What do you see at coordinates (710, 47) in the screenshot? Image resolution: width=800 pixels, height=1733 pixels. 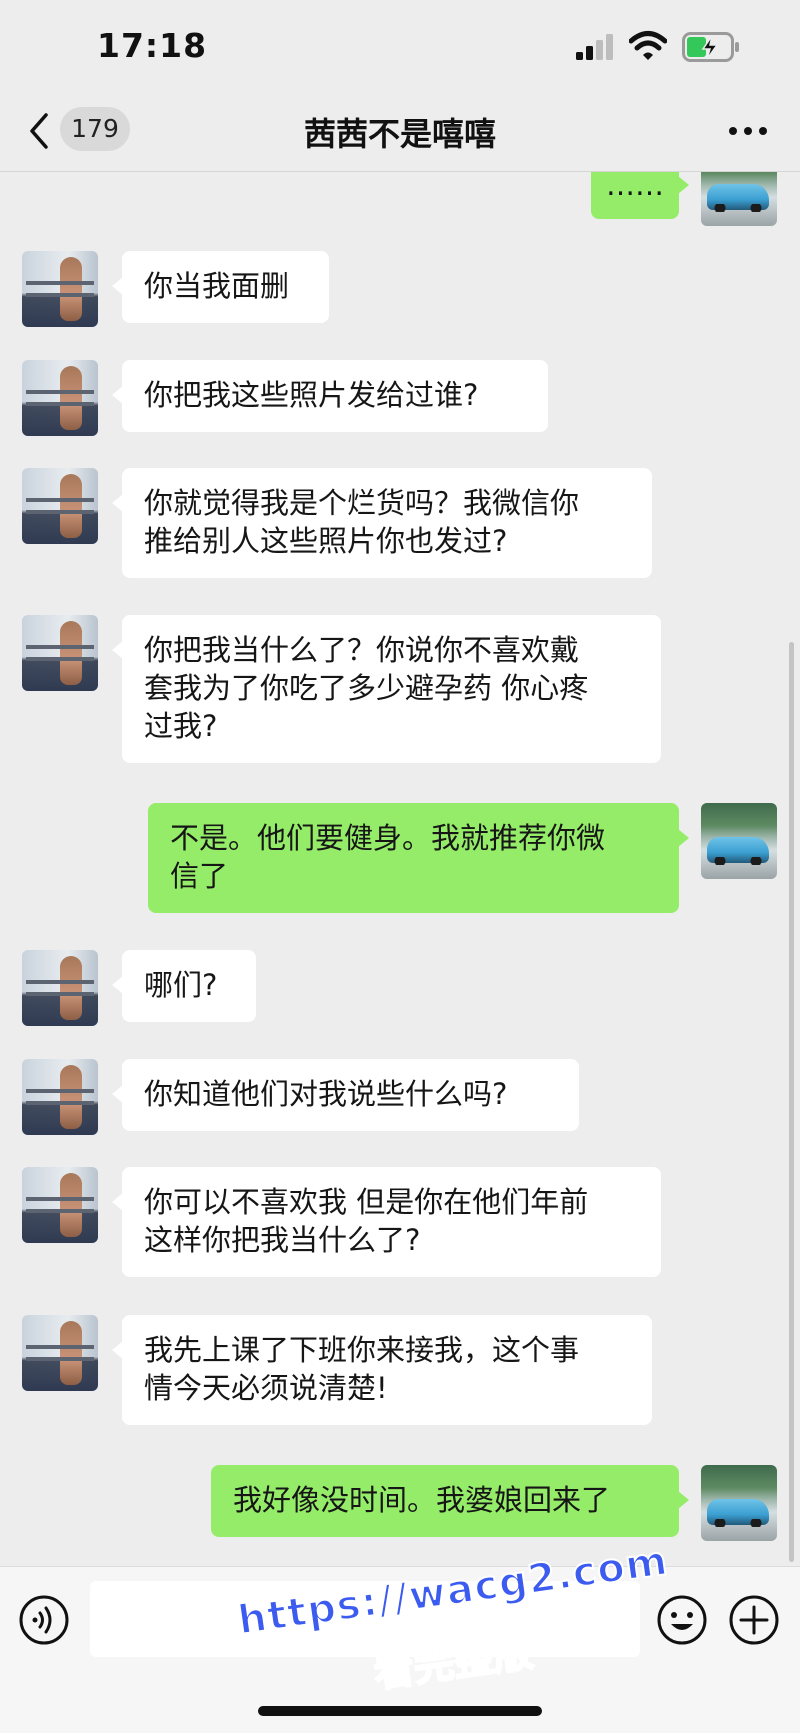 I see `battery-charging-icon` at bounding box center [710, 47].